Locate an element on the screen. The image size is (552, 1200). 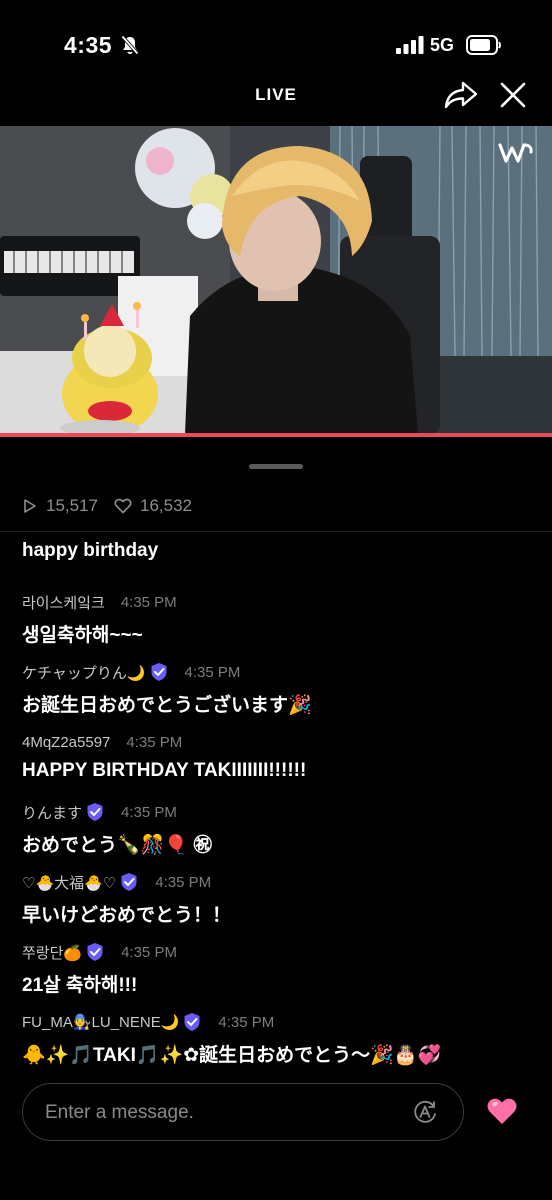
top-bar: LIVE is located at coordinates (276, 96).